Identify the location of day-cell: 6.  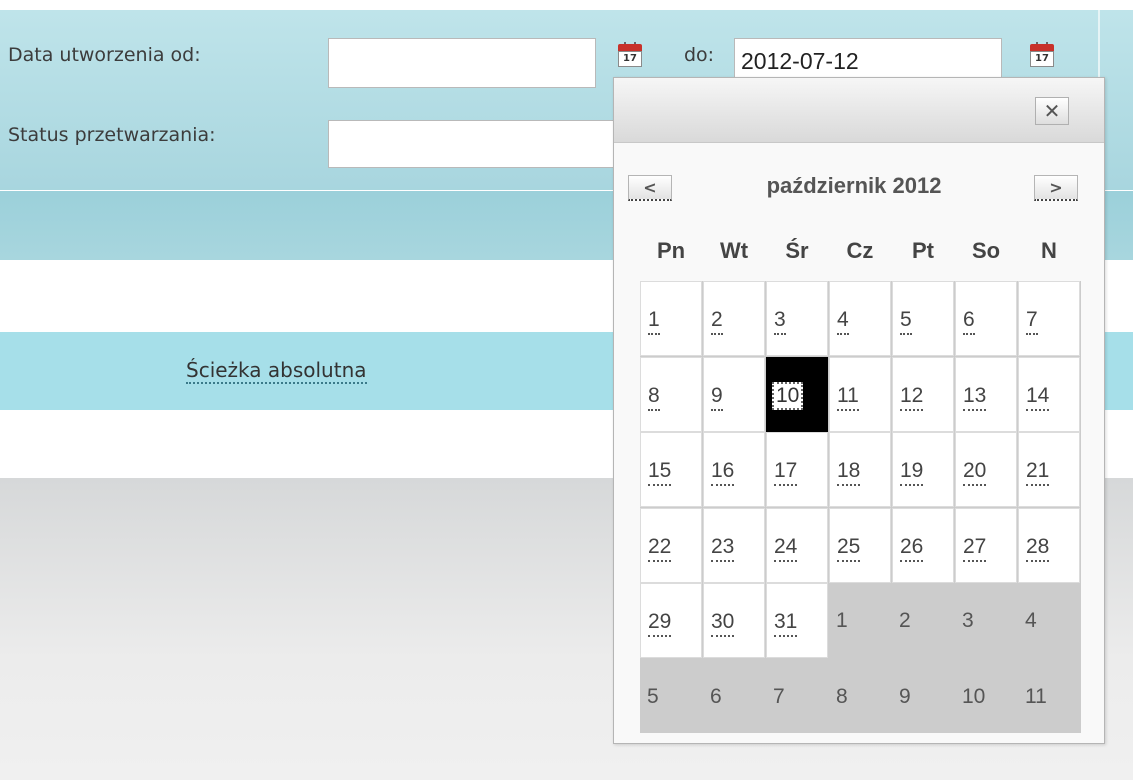
(986, 318).